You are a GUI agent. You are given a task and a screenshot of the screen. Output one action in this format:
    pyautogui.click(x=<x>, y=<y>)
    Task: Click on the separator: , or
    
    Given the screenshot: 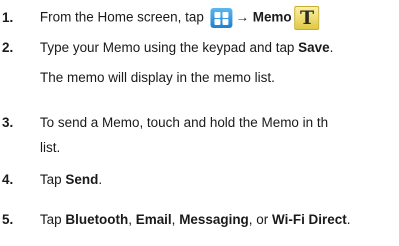 What is the action you would take?
    pyautogui.click(x=258, y=219)
    